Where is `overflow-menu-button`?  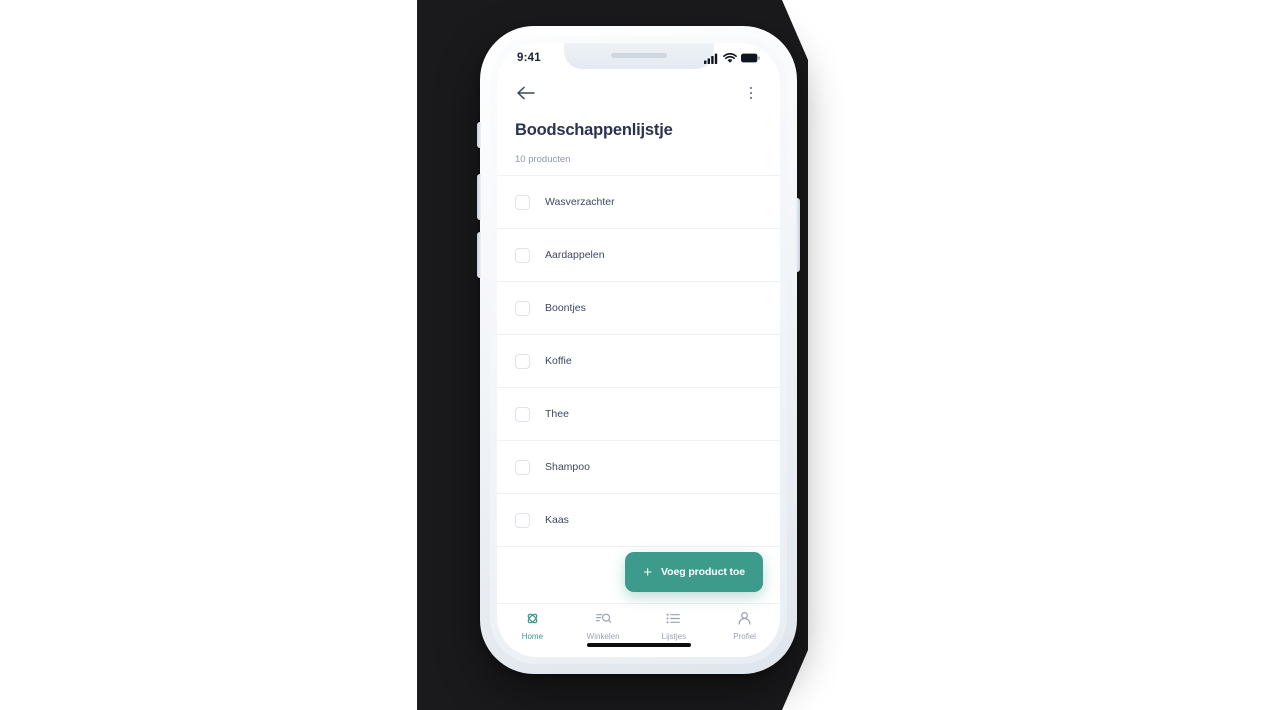
overflow-menu-button is located at coordinates (751, 93).